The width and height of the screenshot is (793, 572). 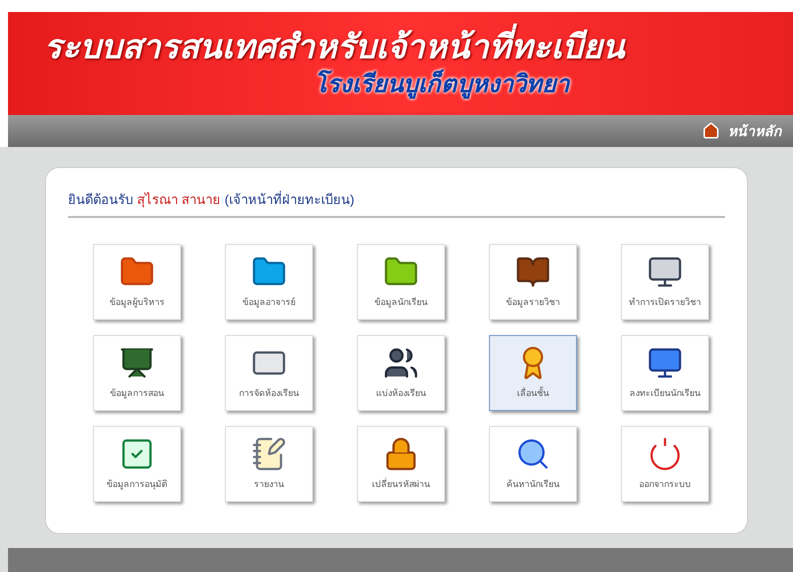 What do you see at coordinates (137, 372) in the screenshot?
I see `menu-tile: ข้อมูลการสอน` at bounding box center [137, 372].